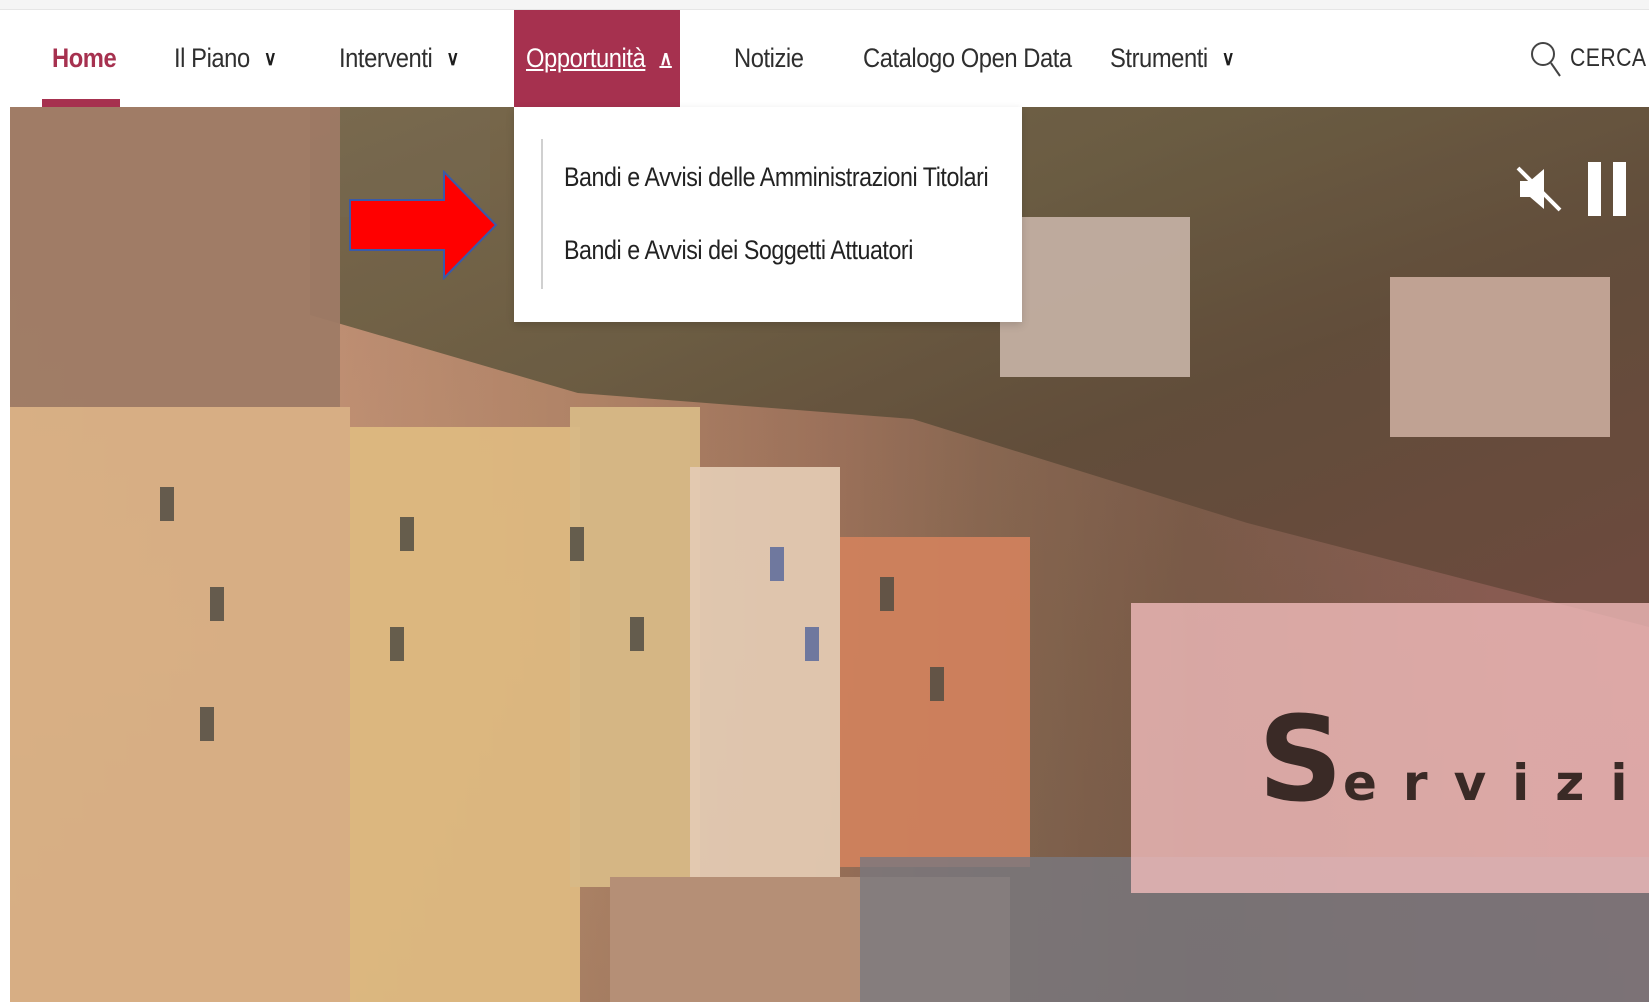 The width and height of the screenshot is (1649, 1002). I want to click on dropdown-divider, so click(542, 214).